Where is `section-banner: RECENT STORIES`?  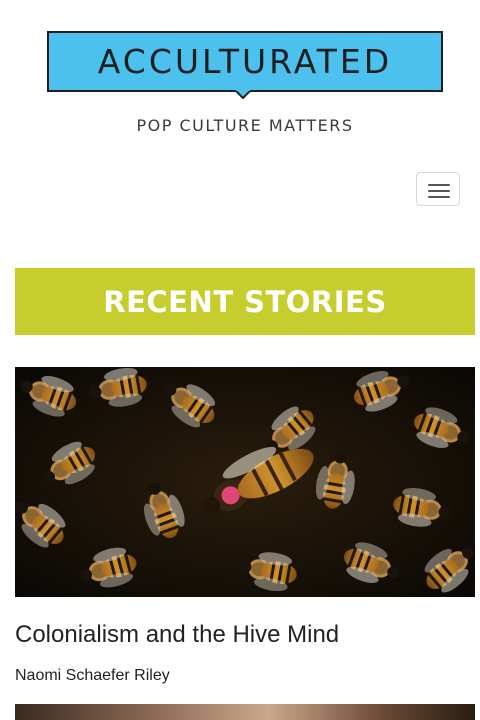
section-banner: RECENT STORIES is located at coordinates (245, 301).